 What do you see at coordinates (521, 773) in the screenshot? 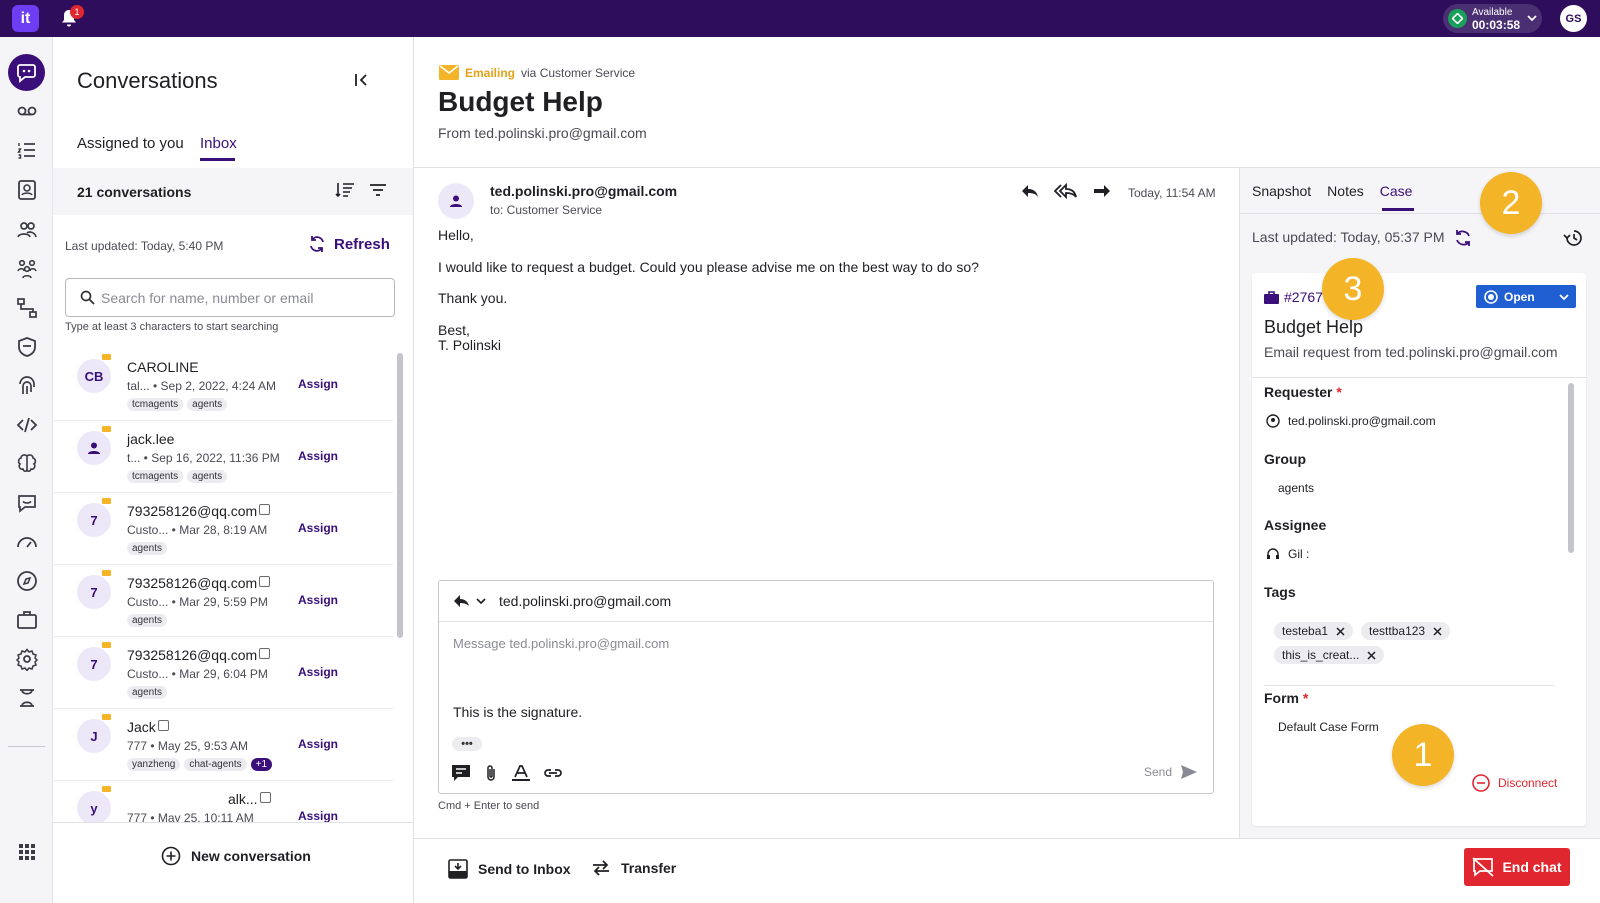
I see `text-format-icon` at bounding box center [521, 773].